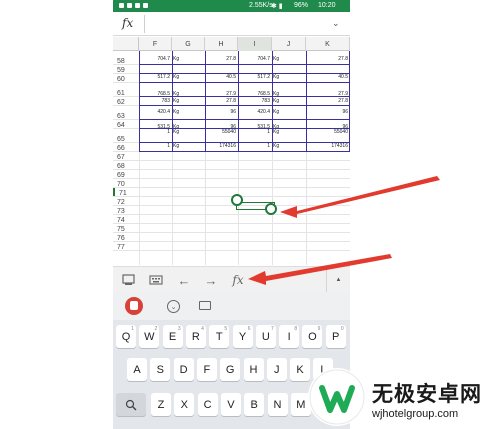 Image resolution: width=500 pixels, height=429 pixels. I want to click on keyboard-logo-icon, so click(134, 306).